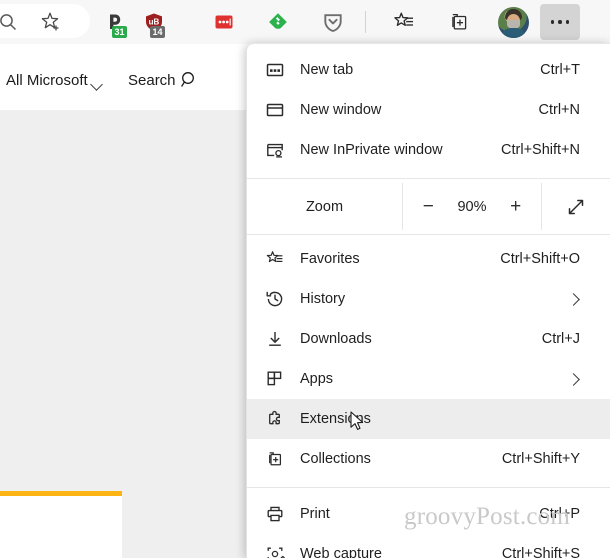  Describe the element at coordinates (336, 339) in the screenshot. I see `menu-item-label: Downloads` at that location.